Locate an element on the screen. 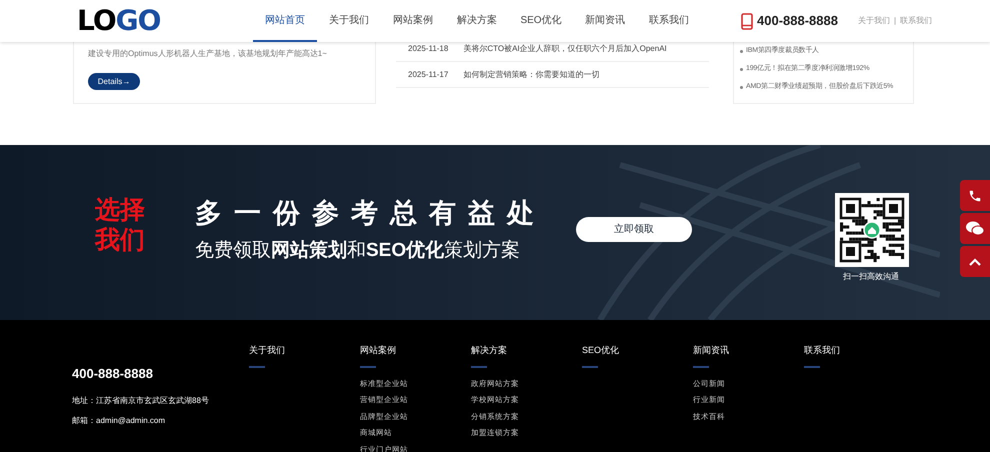  banner-heading: 多一份参考总有益处 is located at coordinates (370, 213).